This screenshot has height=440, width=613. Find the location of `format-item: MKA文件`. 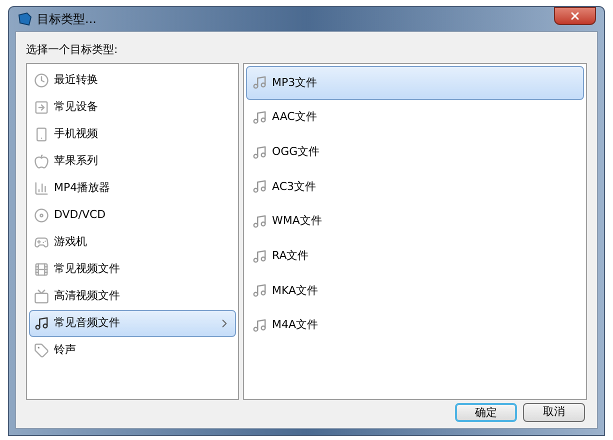

format-item: MKA文件 is located at coordinates (415, 291).